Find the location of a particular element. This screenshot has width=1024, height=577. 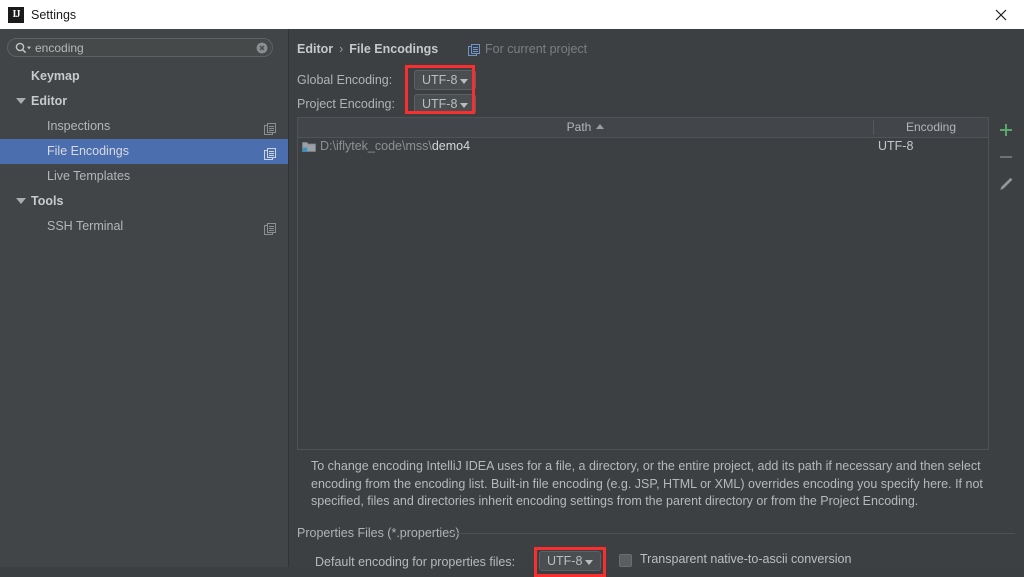

path-prefix: D:\iflytek_code\mss\ is located at coordinates (376, 146).